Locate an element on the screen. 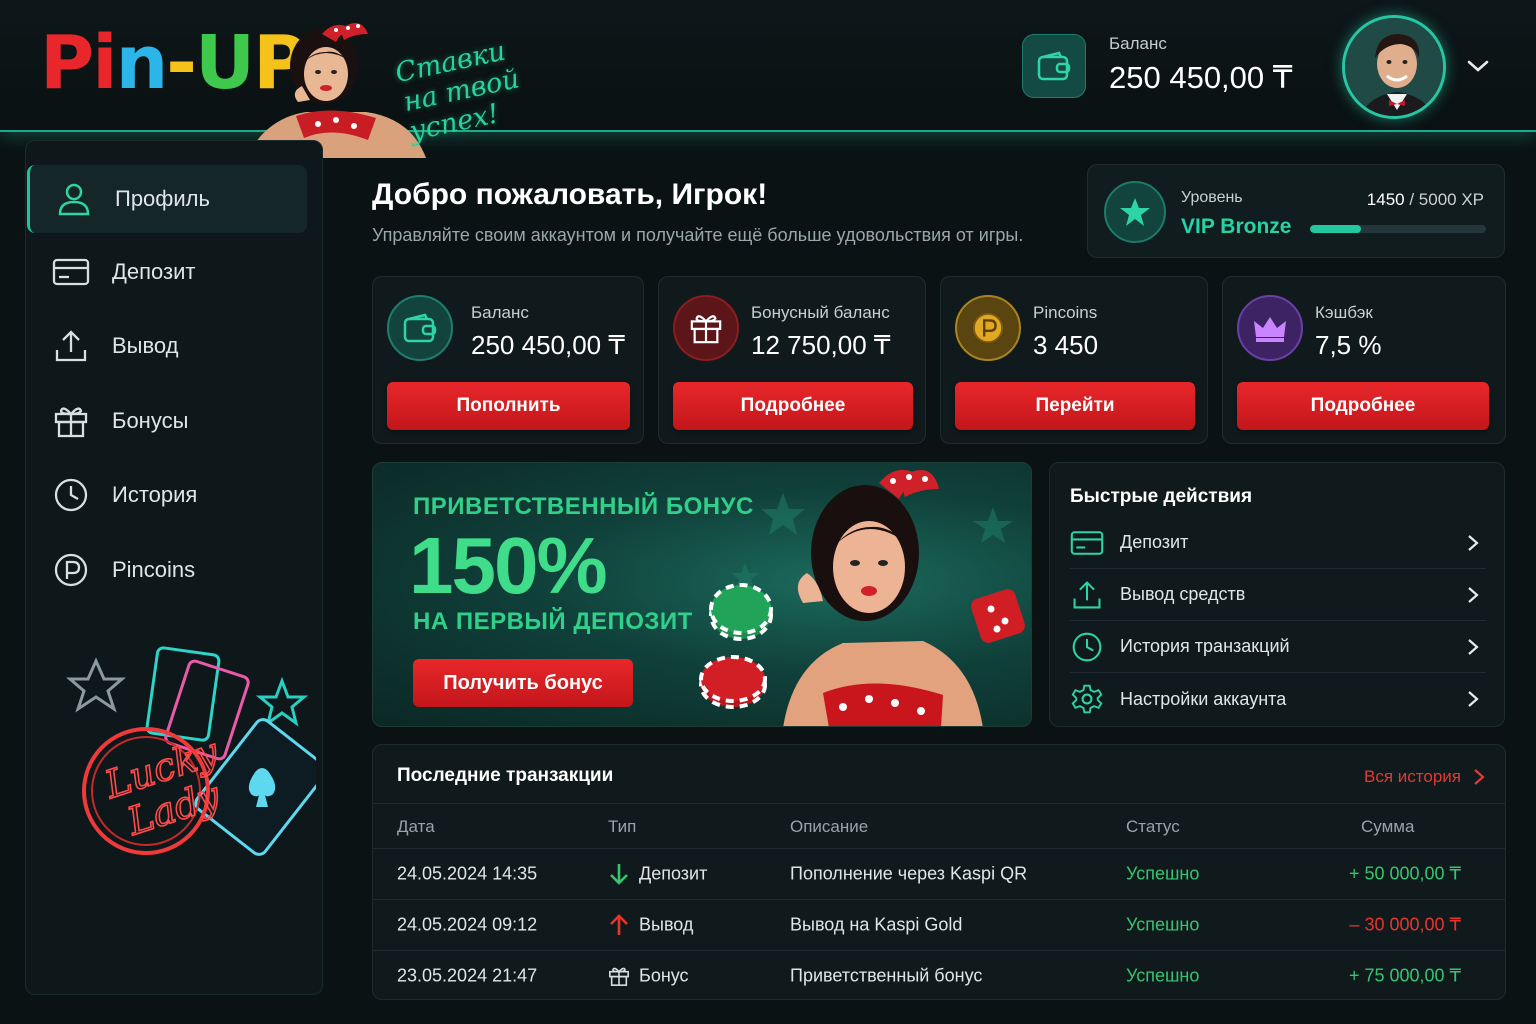  header-balance-label: Баланс is located at coordinates (1138, 43).